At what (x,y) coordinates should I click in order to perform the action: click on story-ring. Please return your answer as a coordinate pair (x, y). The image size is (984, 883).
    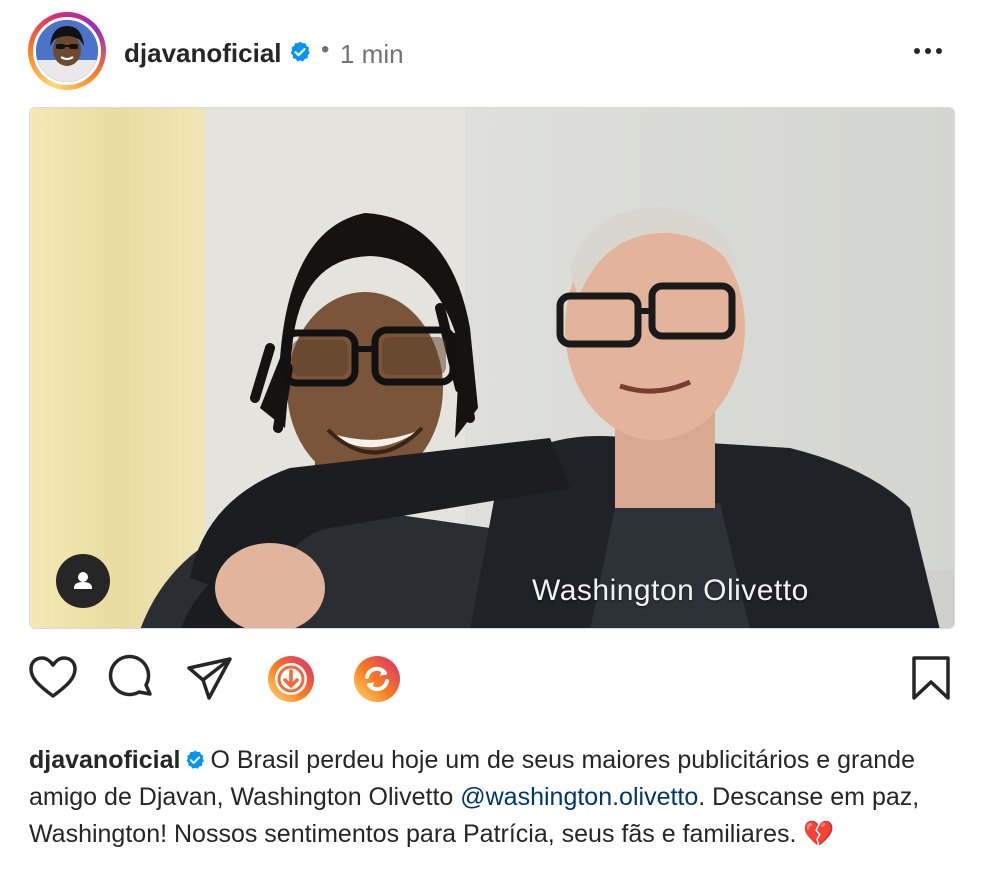
    Looking at the image, I should click on (67, 51).